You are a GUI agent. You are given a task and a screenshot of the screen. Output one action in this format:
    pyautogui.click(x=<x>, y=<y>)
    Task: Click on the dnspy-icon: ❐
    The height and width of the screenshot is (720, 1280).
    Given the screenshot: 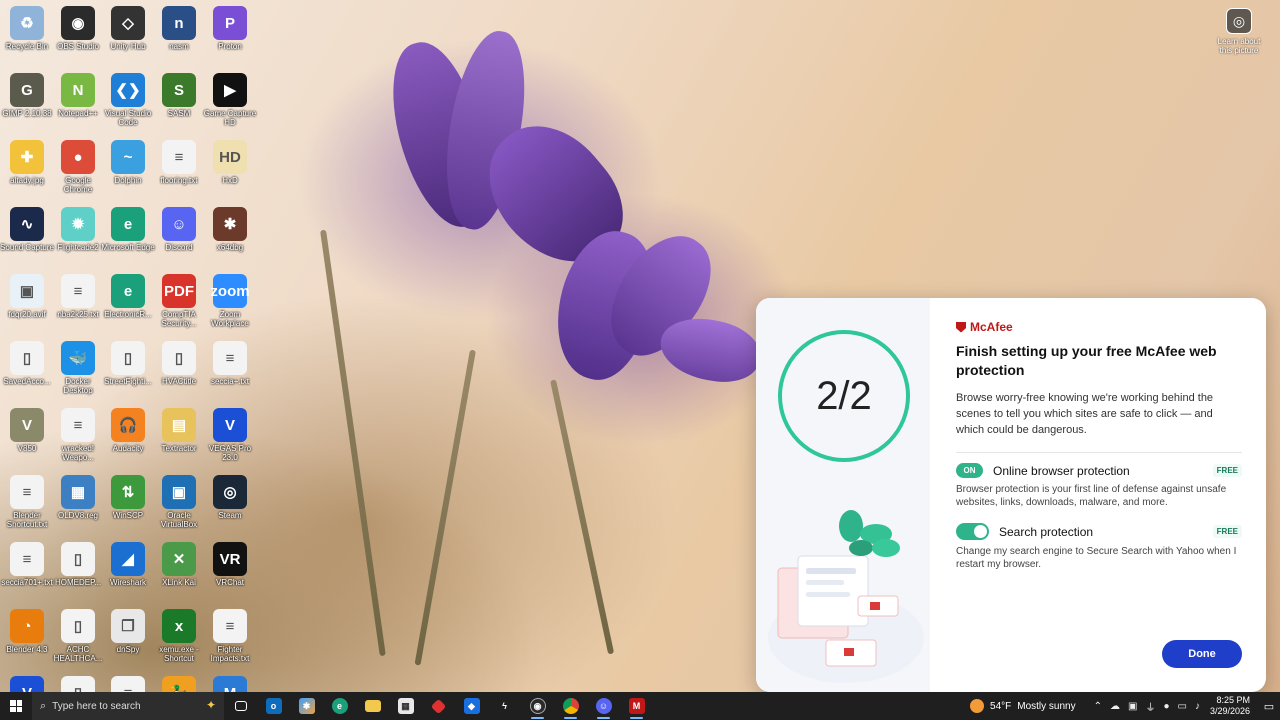 What is the action you would take?
    pyautogui.click(x=128, y=626)
    